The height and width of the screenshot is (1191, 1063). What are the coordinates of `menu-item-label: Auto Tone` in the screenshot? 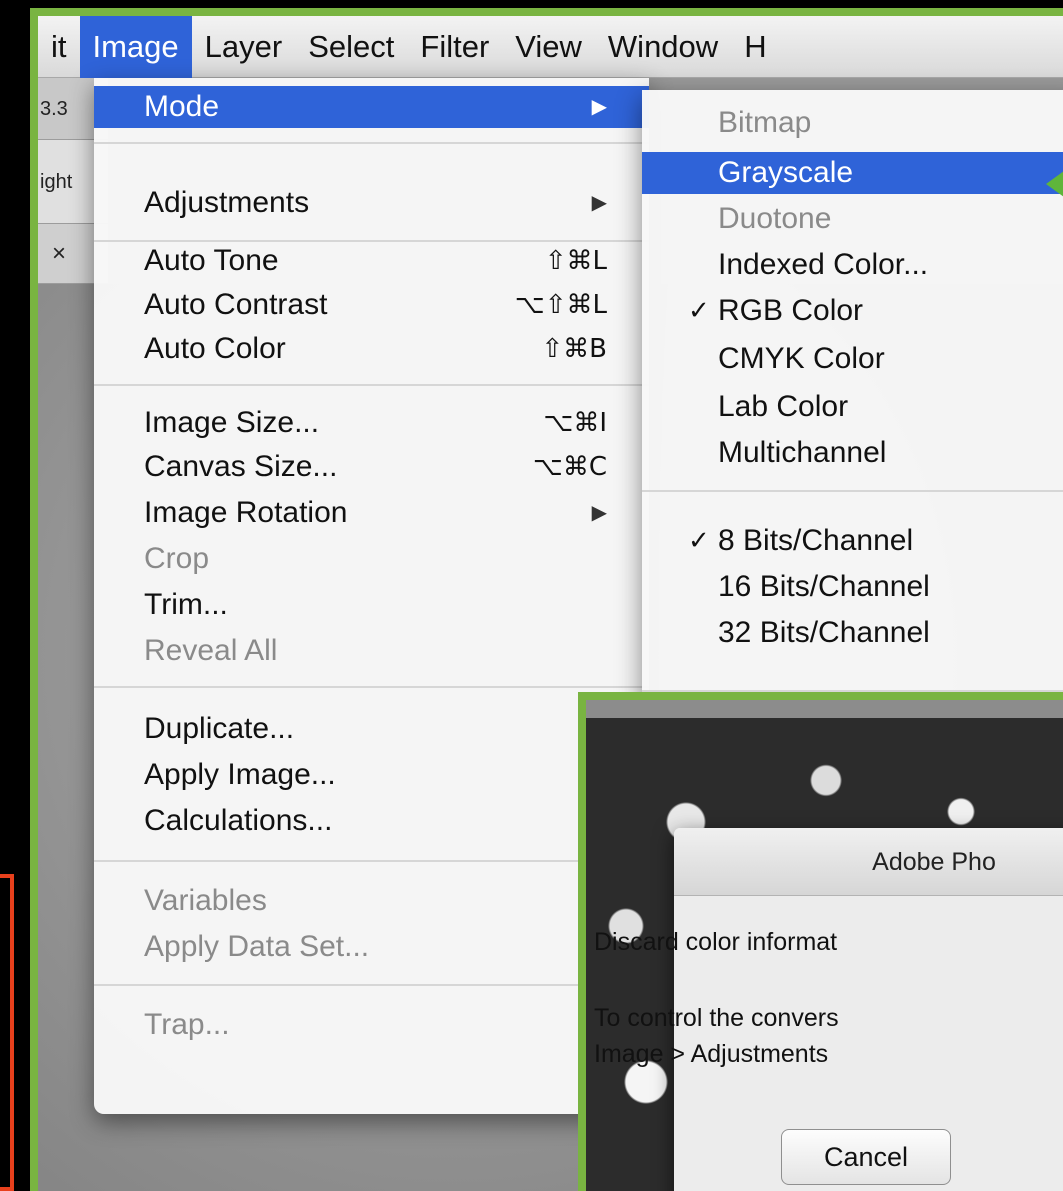 It's located at (211, 260).